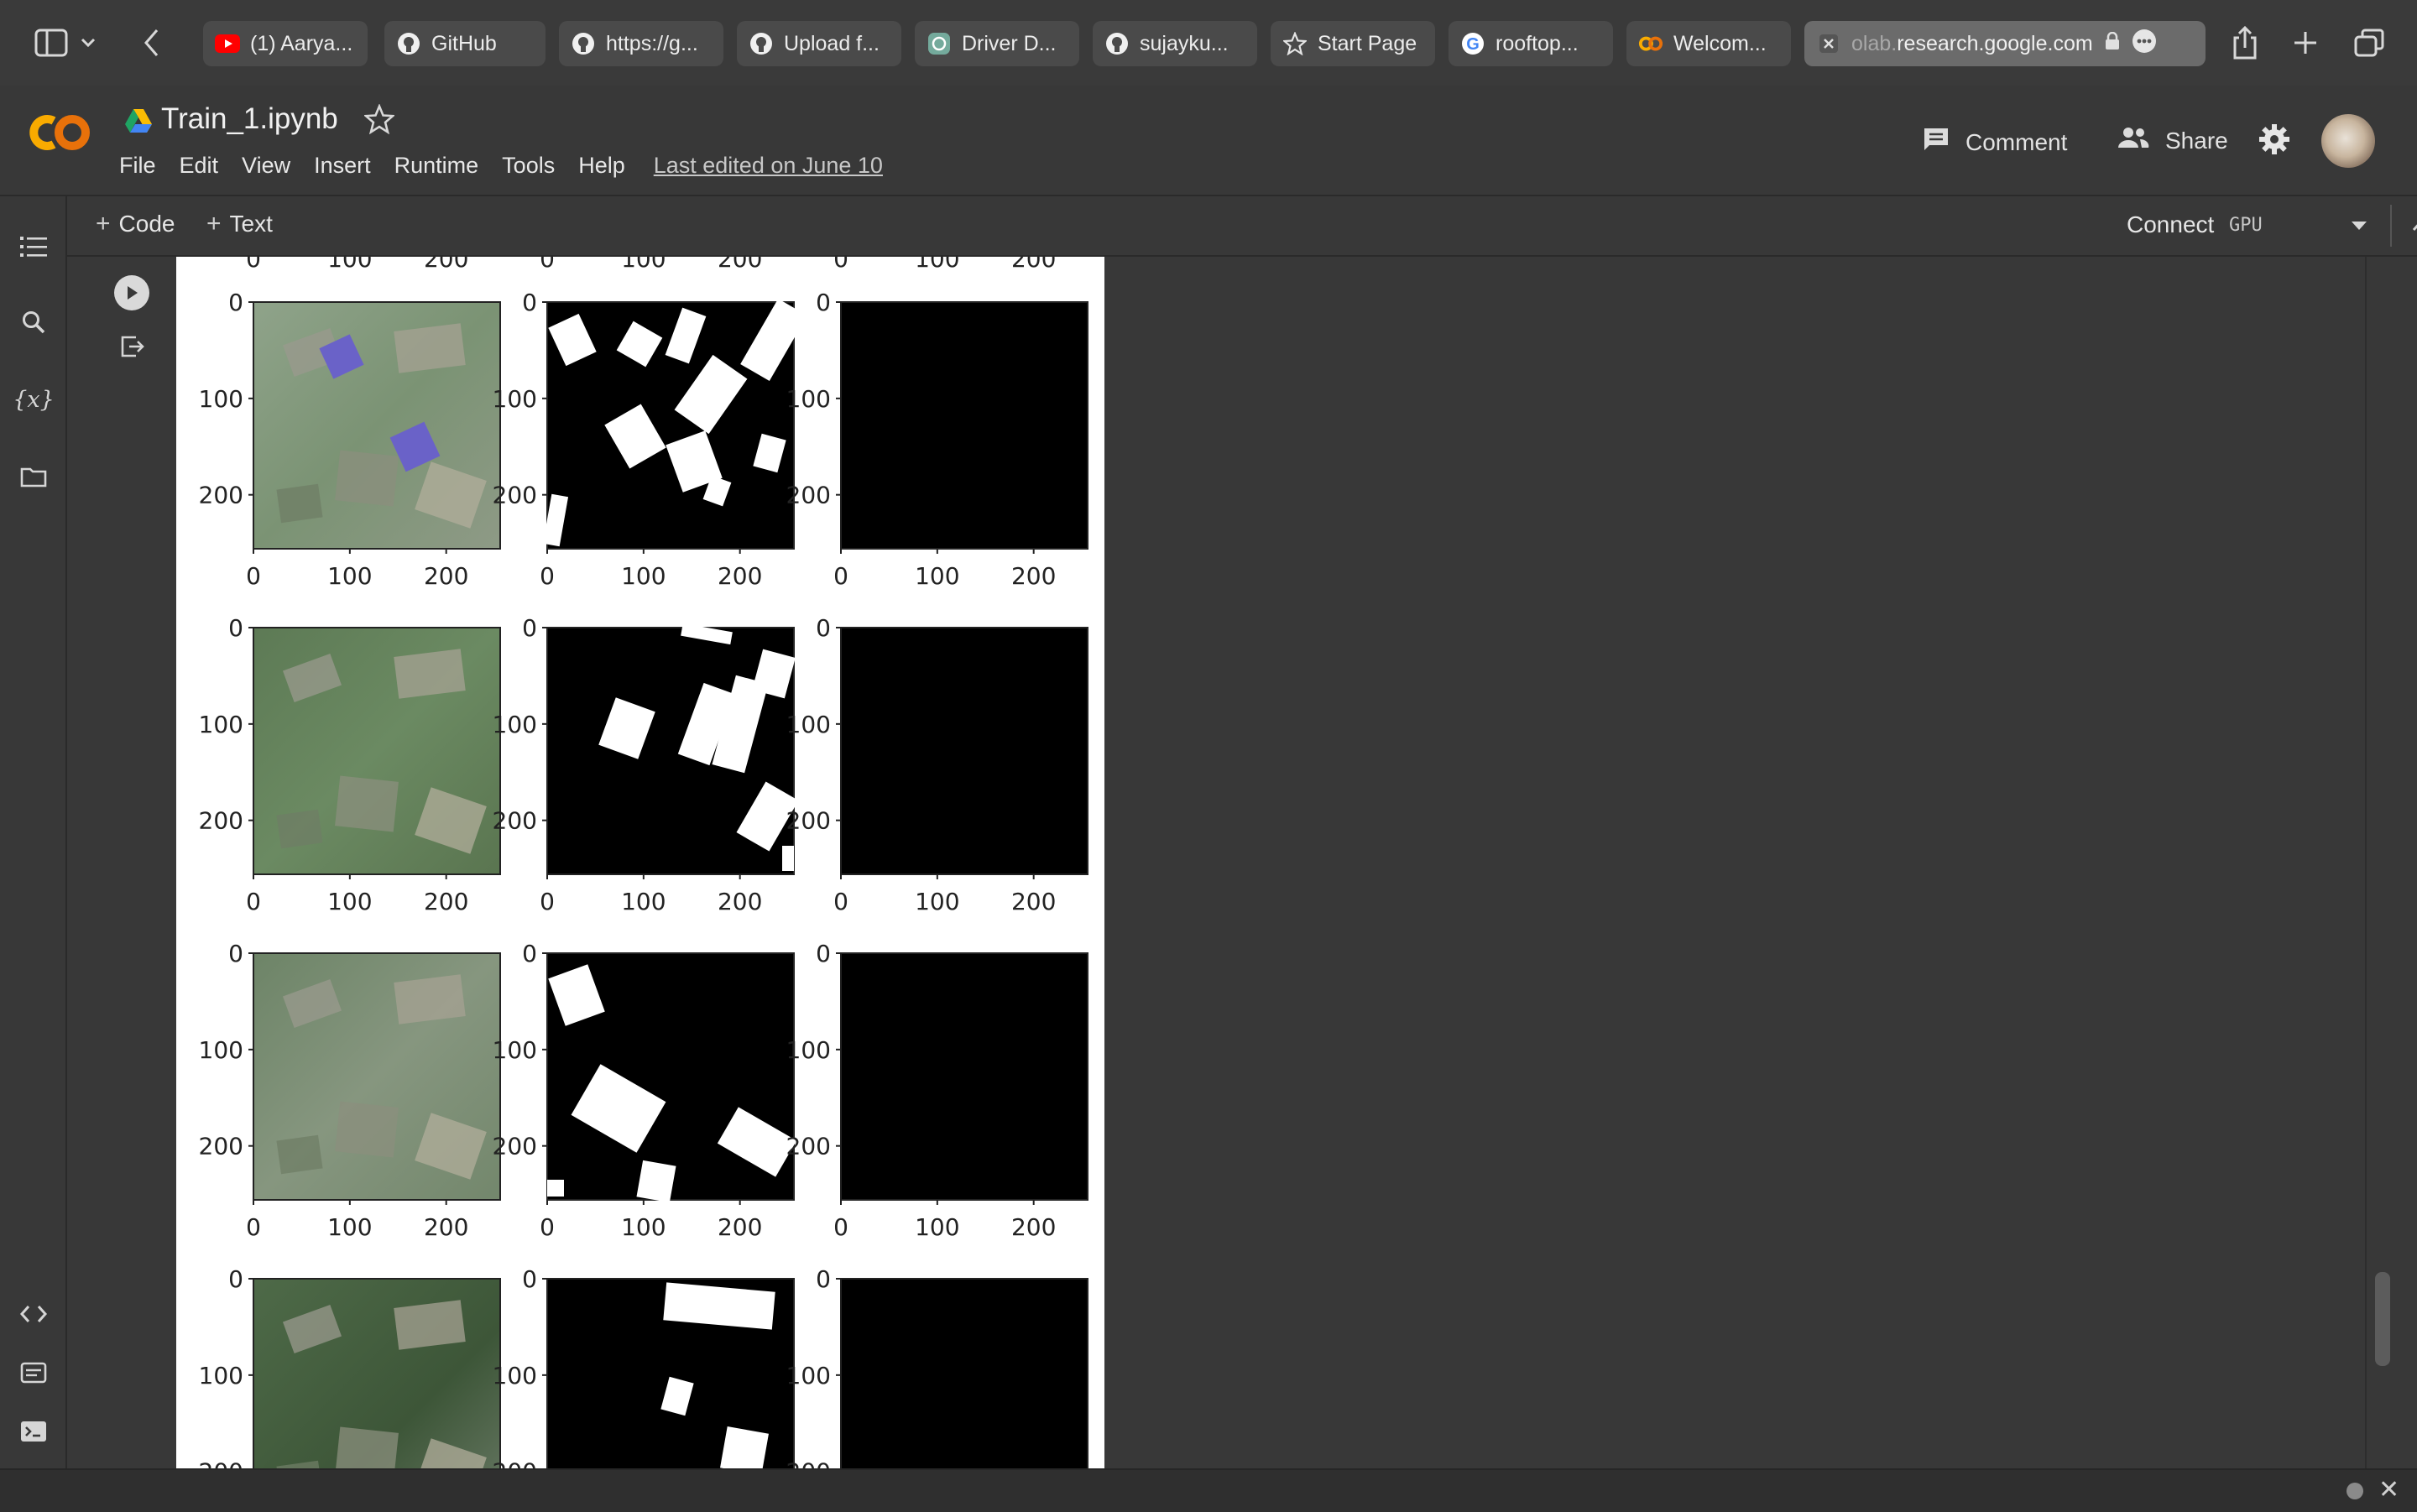 The image size is (2417, 1512). What do you see at coordinates (138, 123) in the screenshot?
I see `drive-icon` at bounding box center [138, 123].